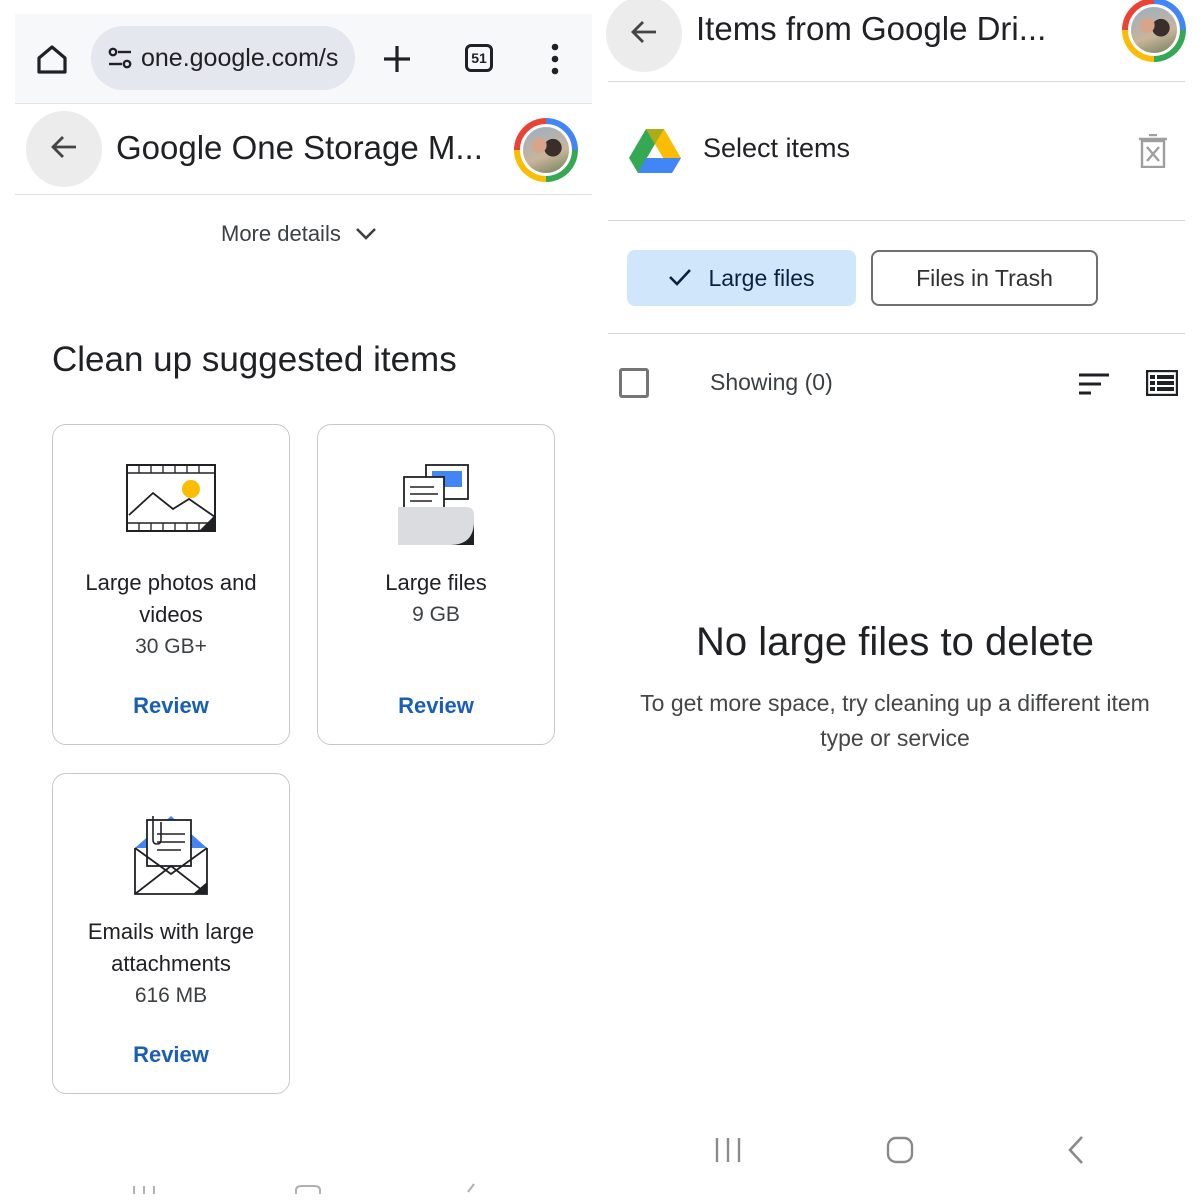  Describe the element at coordinates (655, 150) in the screenshot. I see `google-drive-icon` at that location.